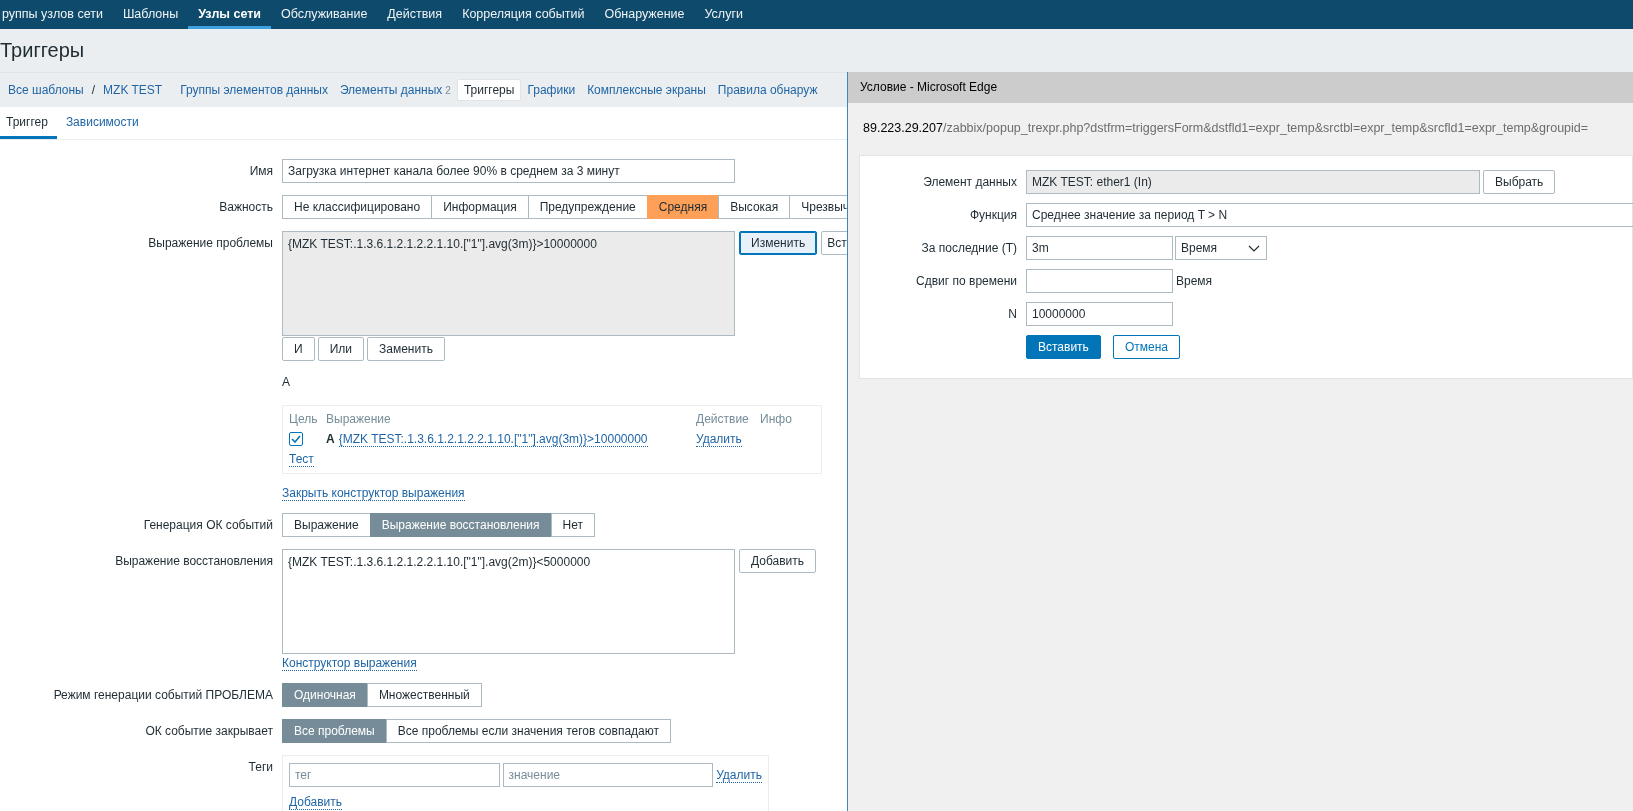  Describe the element at coordinates (43, 50) in the screenshot. I see `page-title: Триггеры` at that location.